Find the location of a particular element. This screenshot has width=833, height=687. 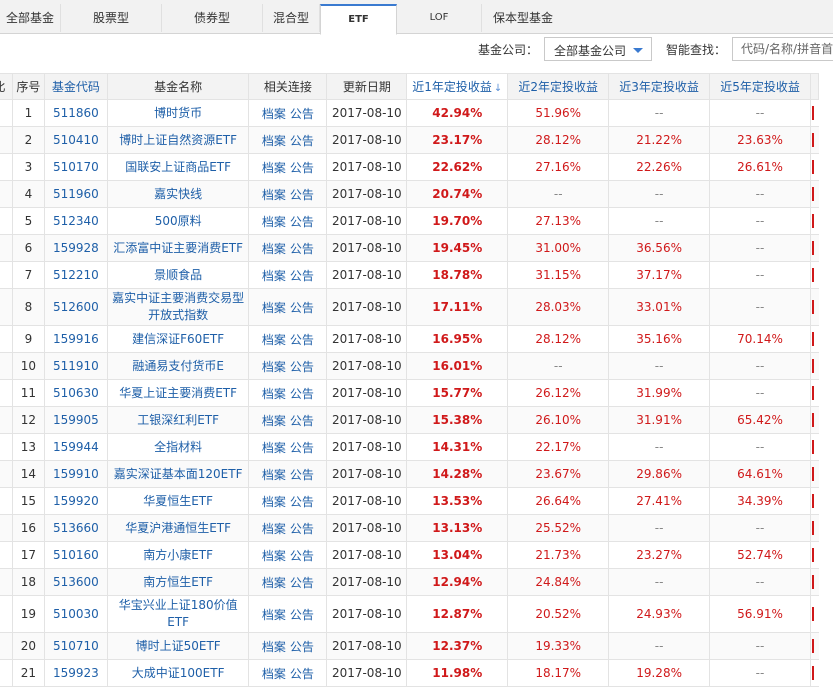

fund-name-link: 华夏恒生ETF is located at coordinates (178, 501).